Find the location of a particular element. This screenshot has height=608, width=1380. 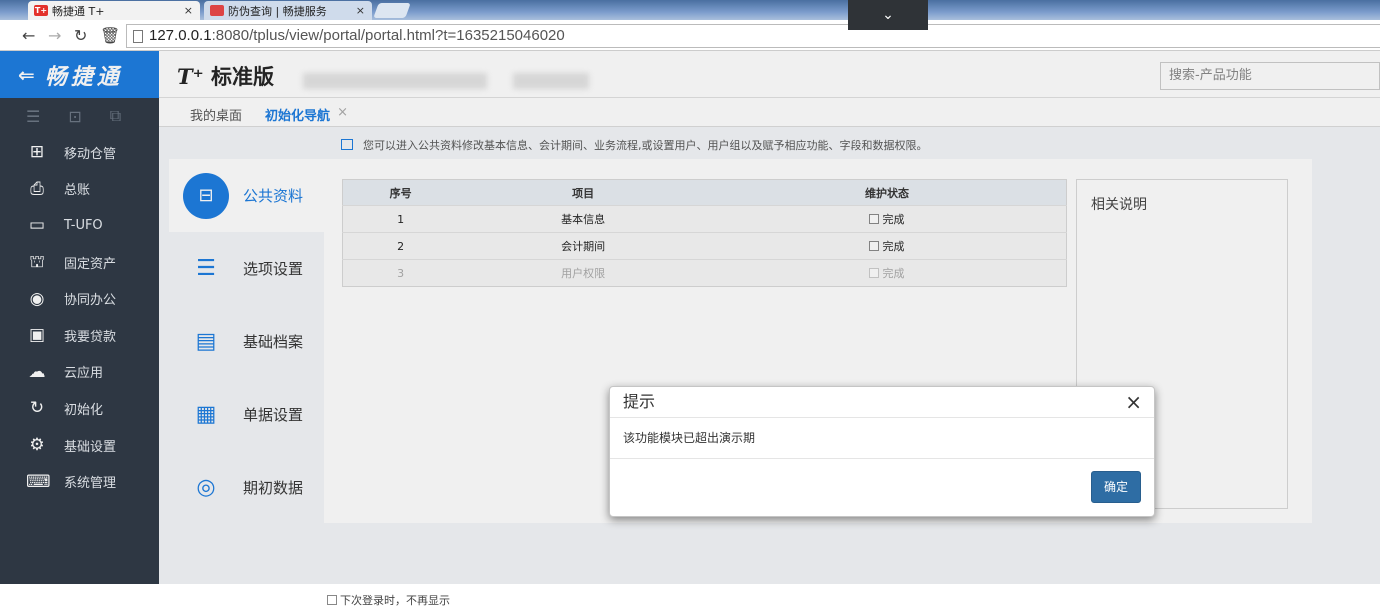

alert-dialog: 提示 × 该功能模块已超出演示期 确定 is located at coordinates (882, 451).